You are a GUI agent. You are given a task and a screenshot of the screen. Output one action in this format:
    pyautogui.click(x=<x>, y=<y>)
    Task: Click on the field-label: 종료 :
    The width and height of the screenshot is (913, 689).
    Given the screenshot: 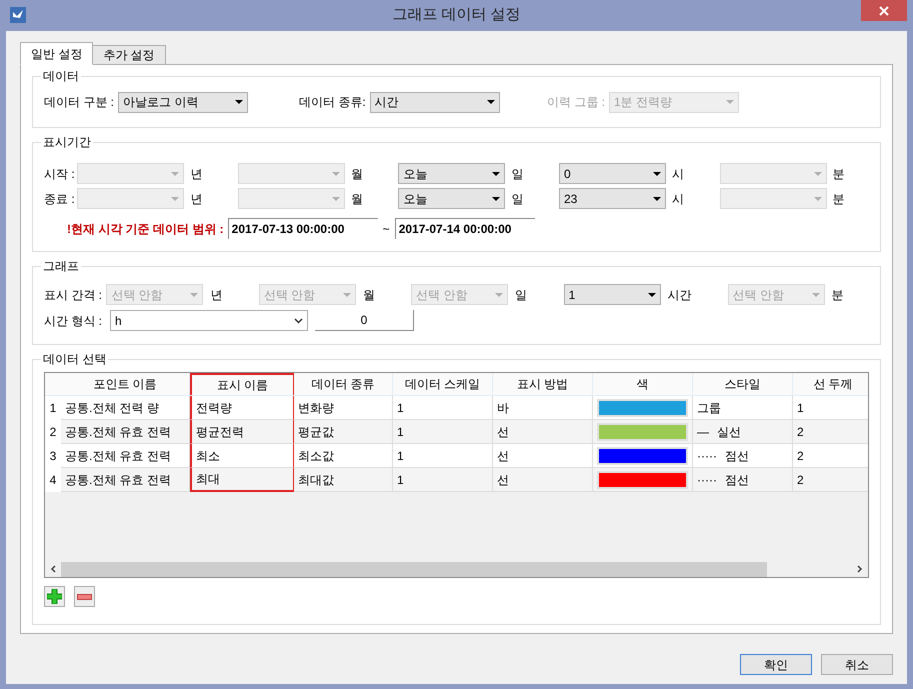 What is the action you would take?
    pyautogui.click(x=60, y=199)
    